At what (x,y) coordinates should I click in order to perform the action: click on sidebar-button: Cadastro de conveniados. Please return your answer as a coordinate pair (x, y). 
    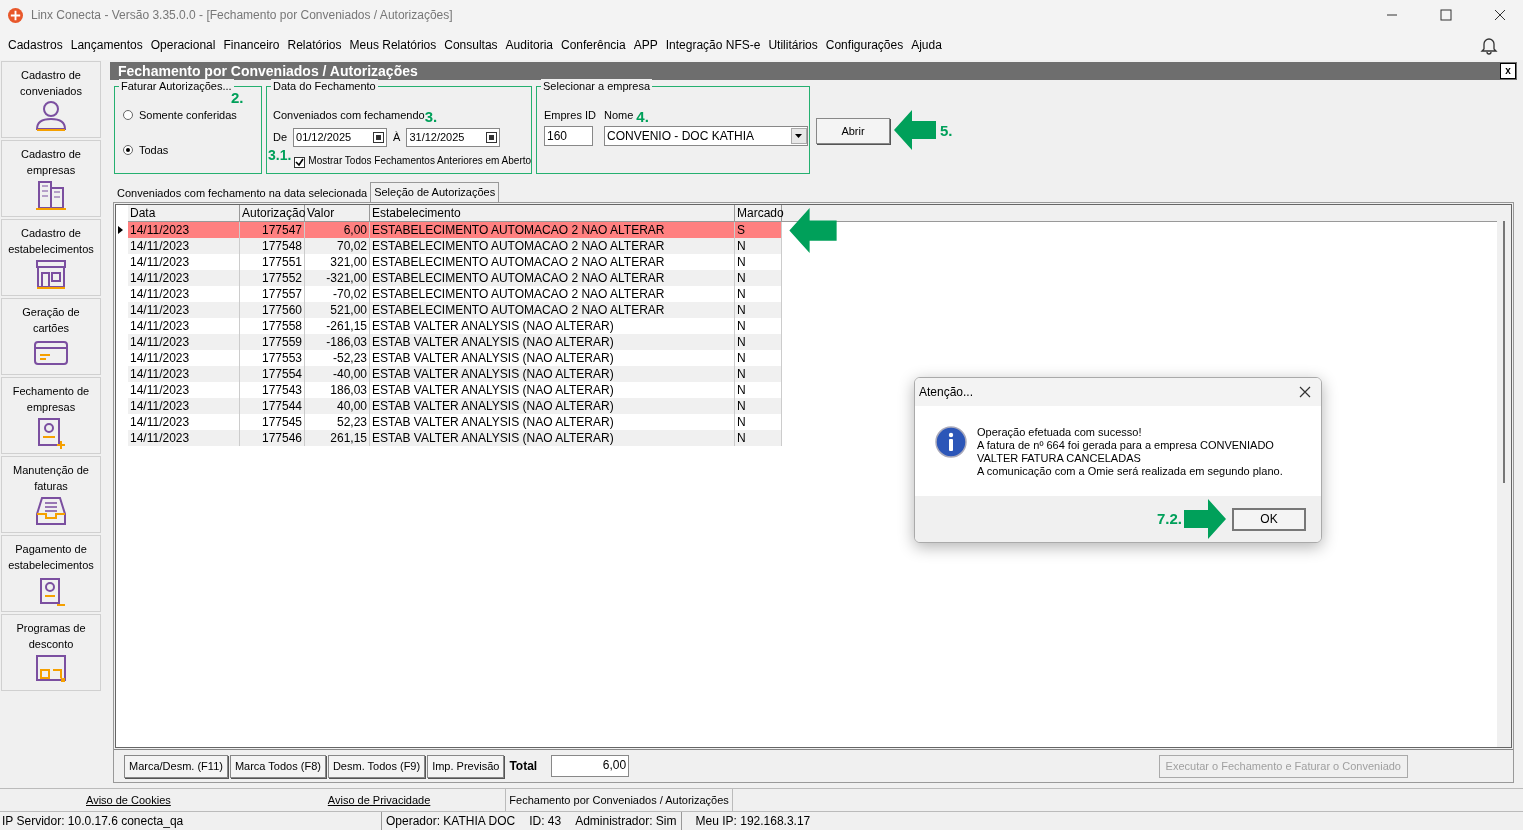
    Looking at the image, I should click on (51, 99).